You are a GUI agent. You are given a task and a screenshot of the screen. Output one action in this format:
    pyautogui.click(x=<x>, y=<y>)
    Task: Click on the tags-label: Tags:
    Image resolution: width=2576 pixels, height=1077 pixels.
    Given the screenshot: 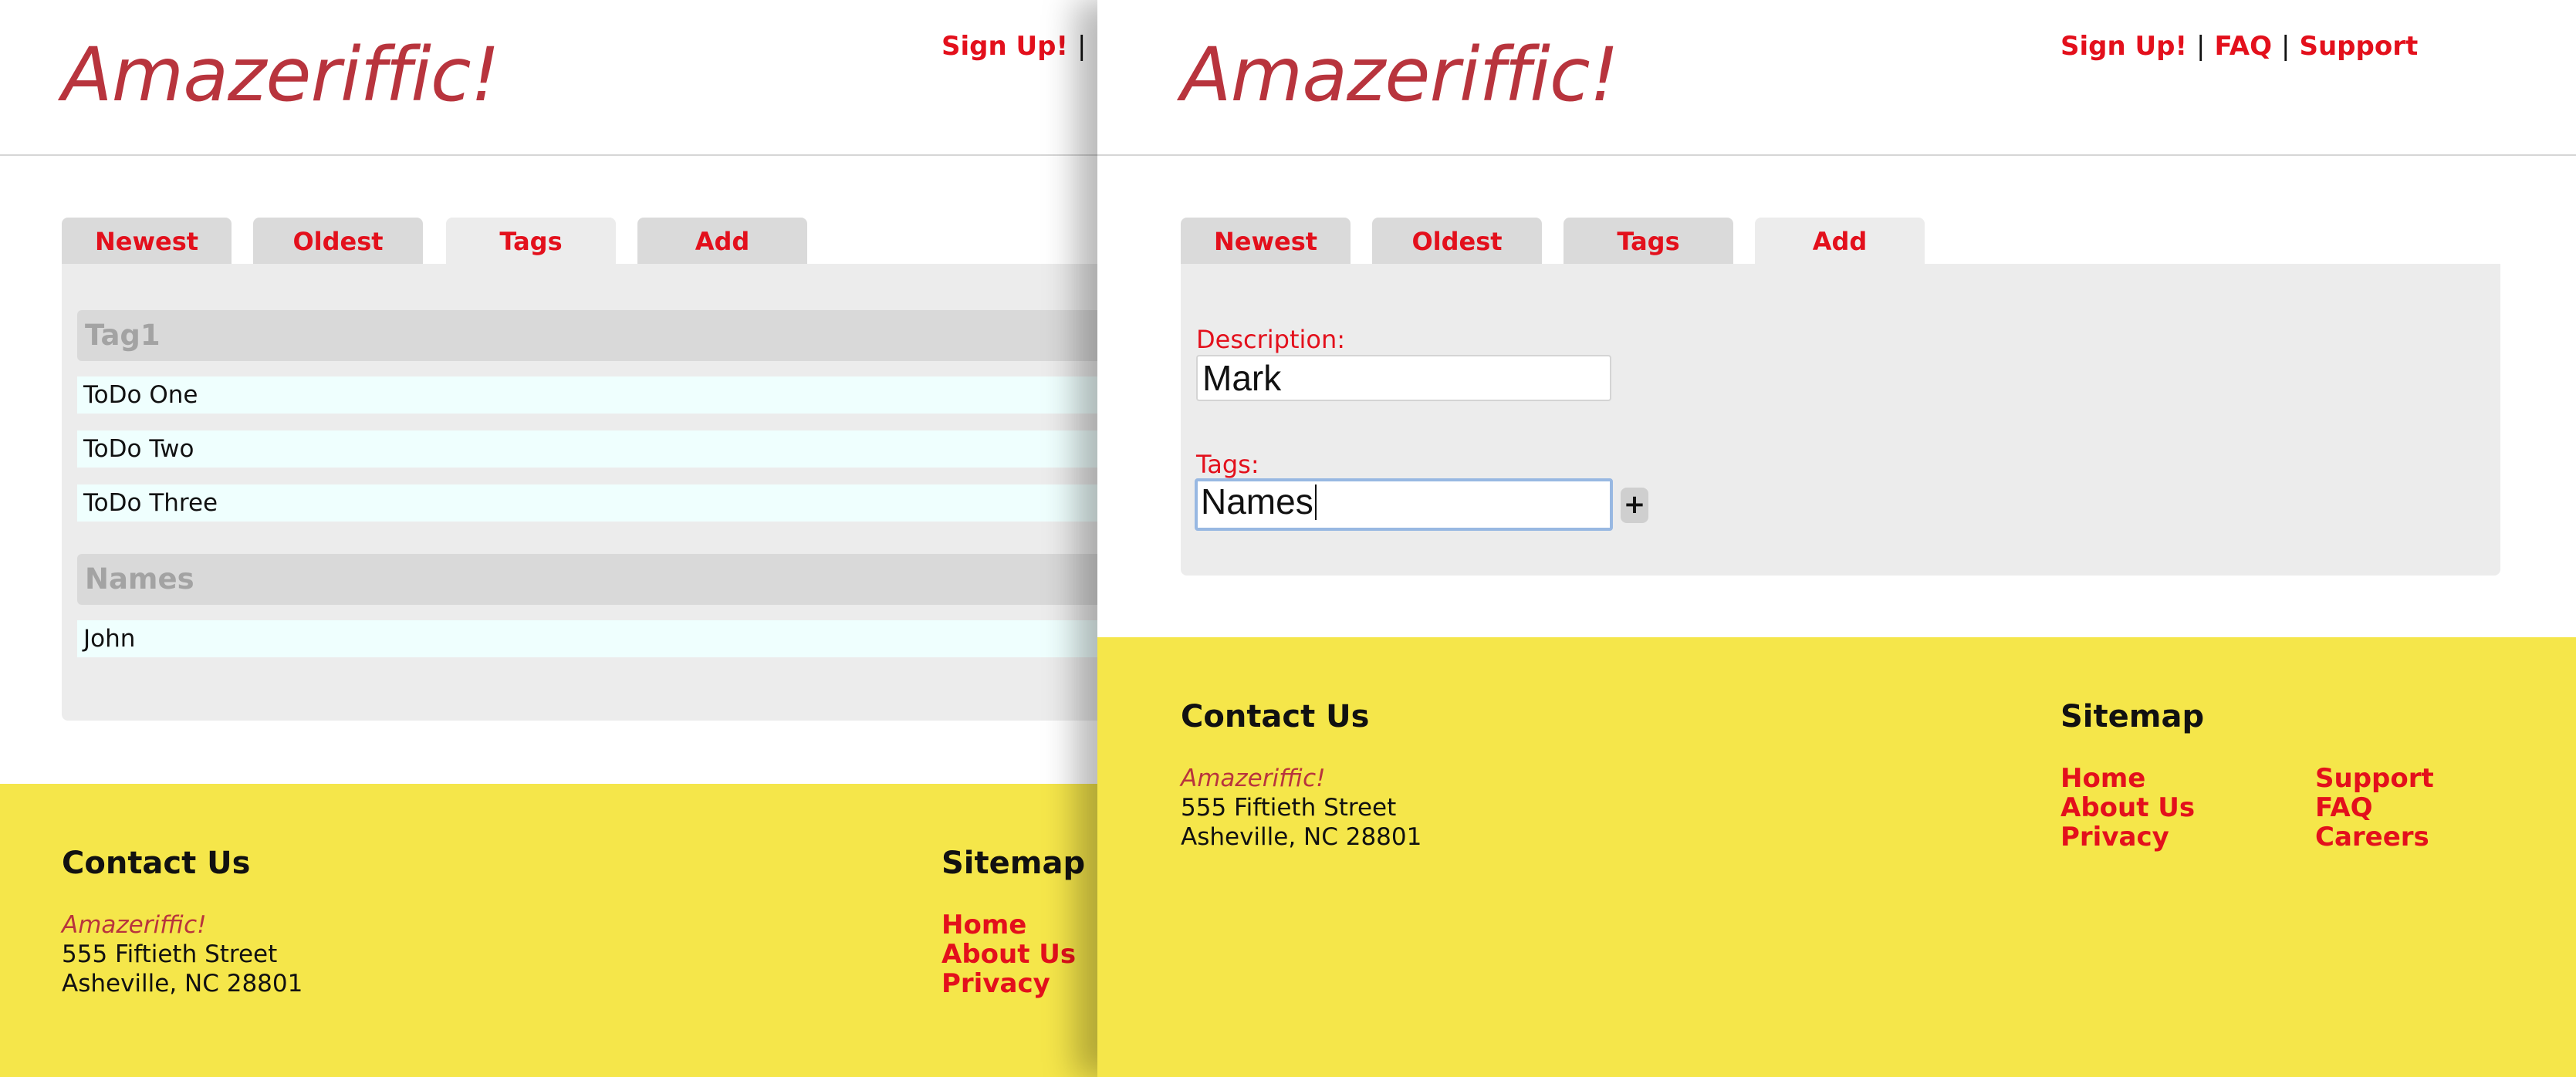 What is the action you would take?
    pyautogui.click(x=1227, y=464)
    